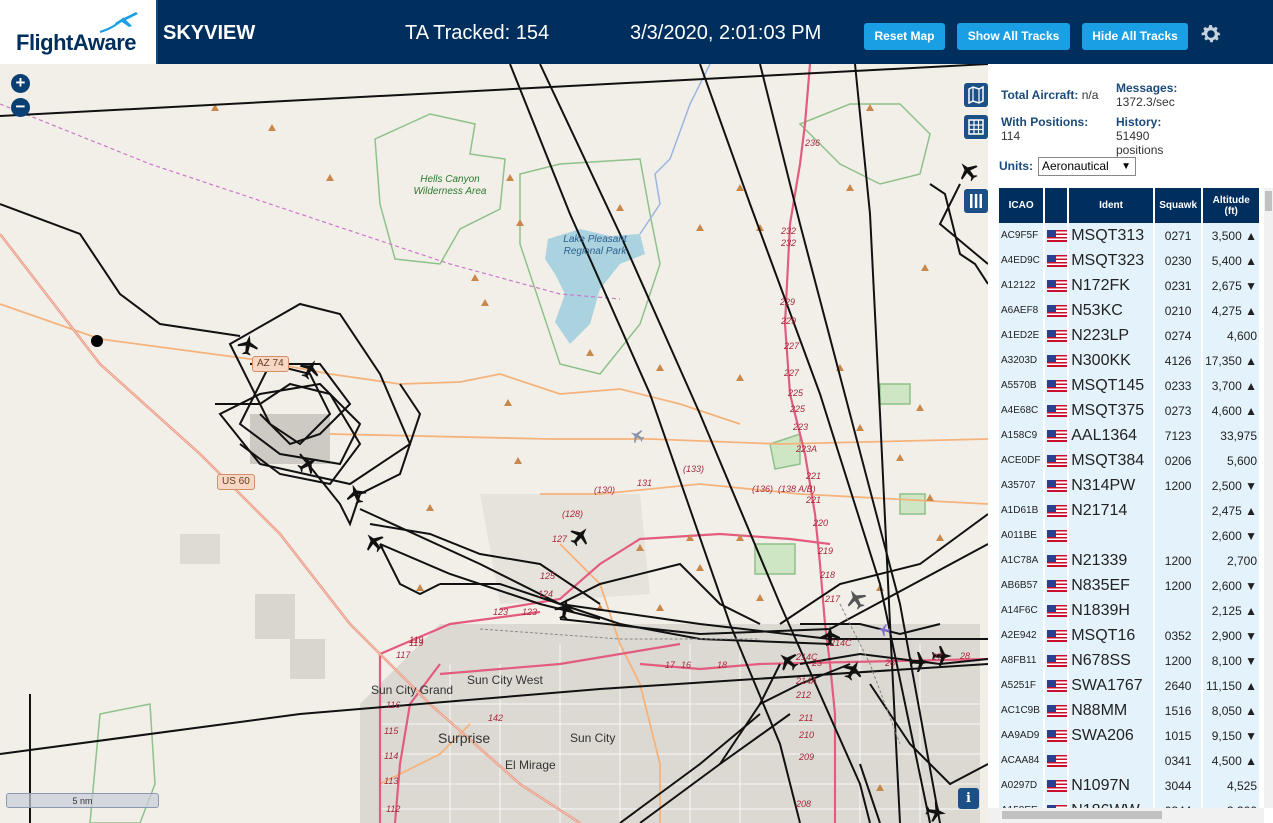 This screenshot has width=1273, height=823. I want to click on exit-number-label: 27, so click(937, 657).